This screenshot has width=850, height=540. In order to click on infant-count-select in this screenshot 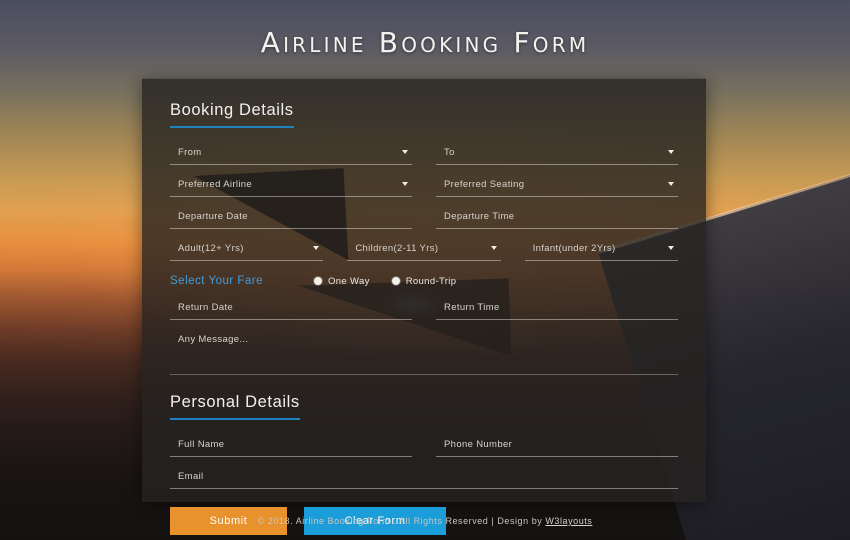, I will do `click(601, 249)`.